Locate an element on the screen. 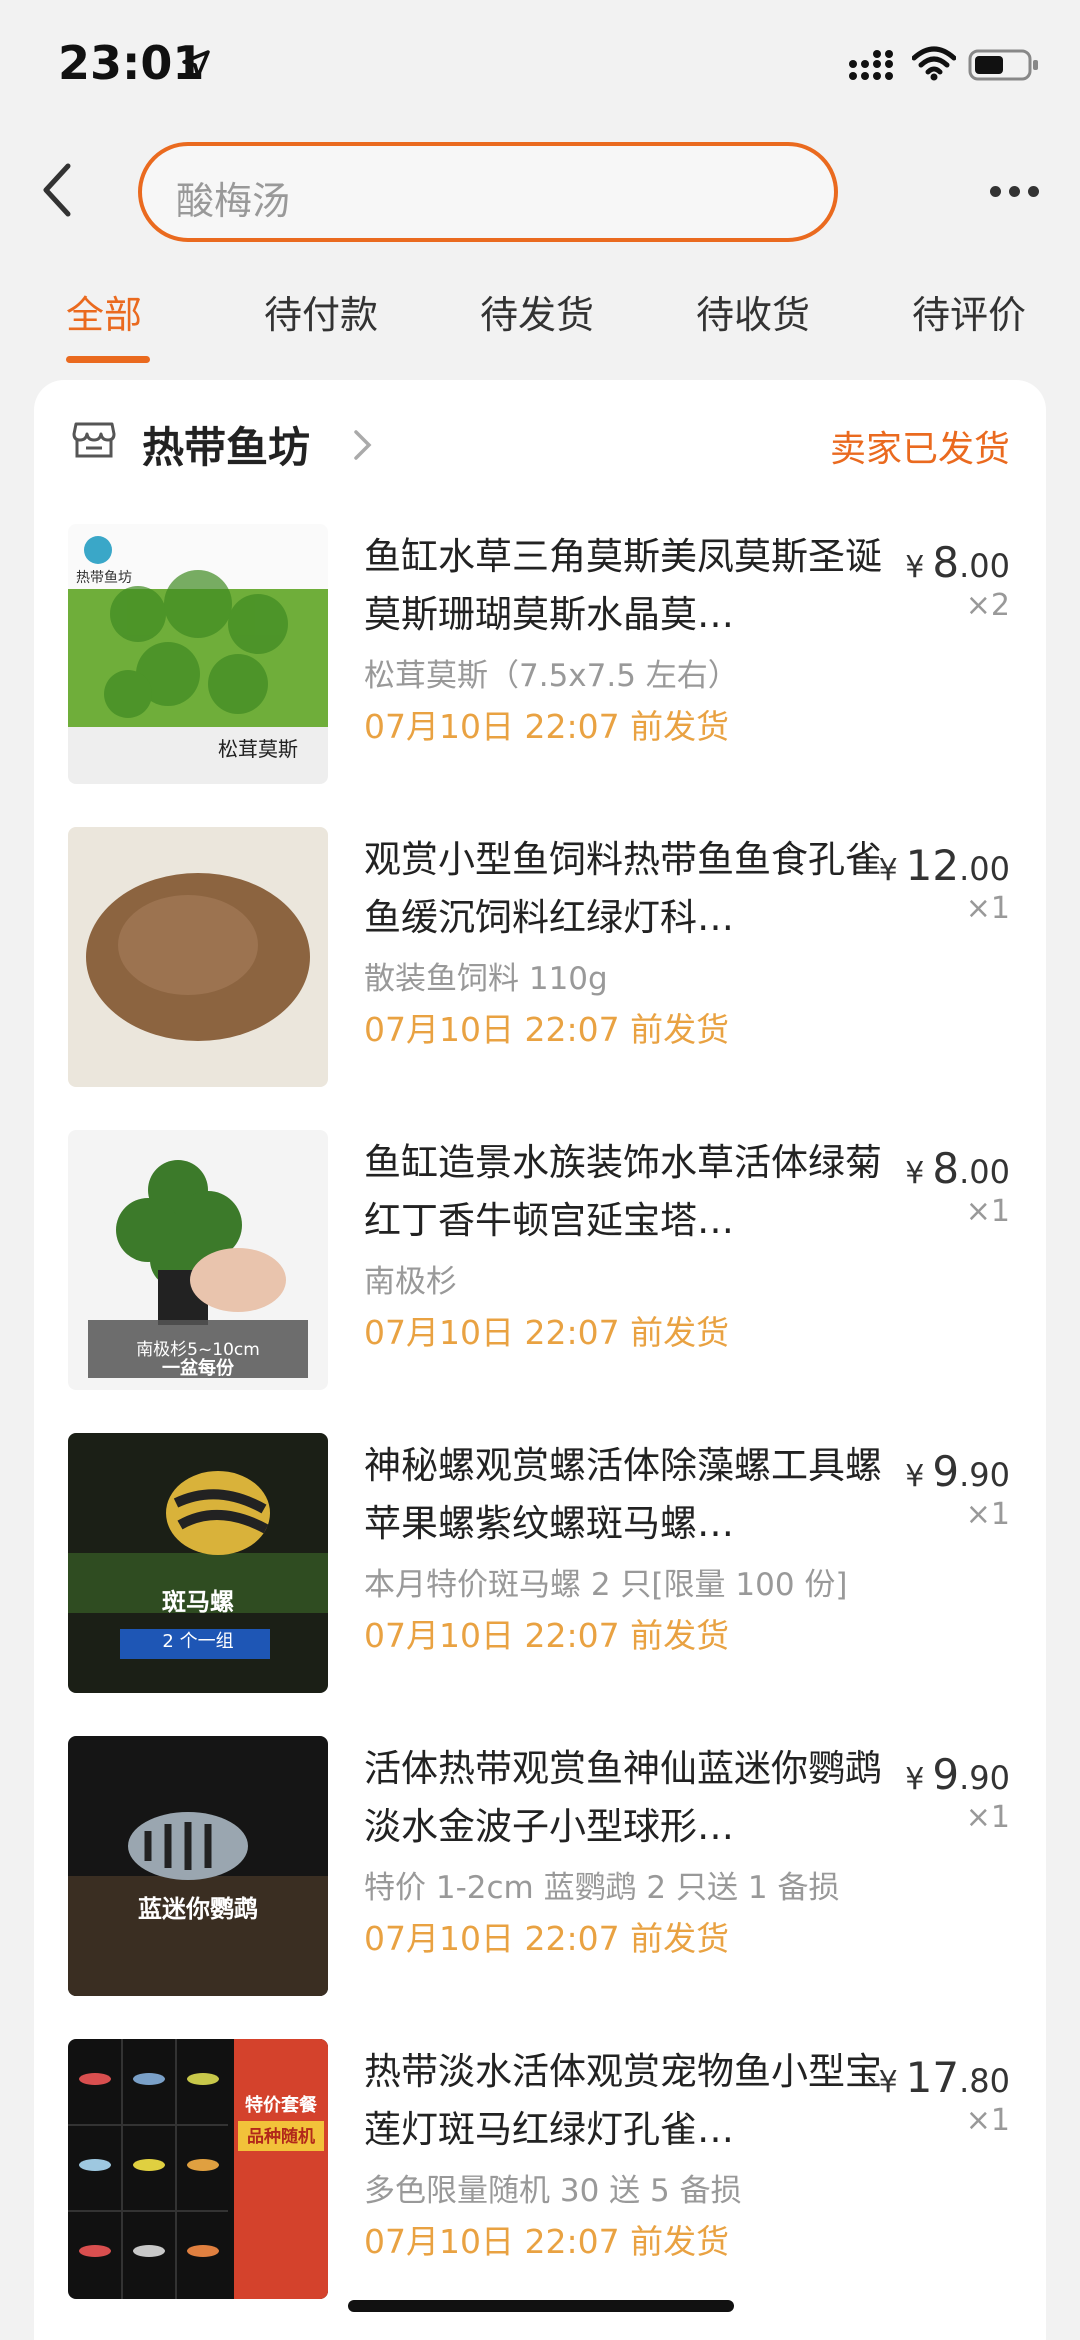 The height and width of the screenshot is (2340, 1080). tab-all: 全部 is located at coordinates (104, 311).